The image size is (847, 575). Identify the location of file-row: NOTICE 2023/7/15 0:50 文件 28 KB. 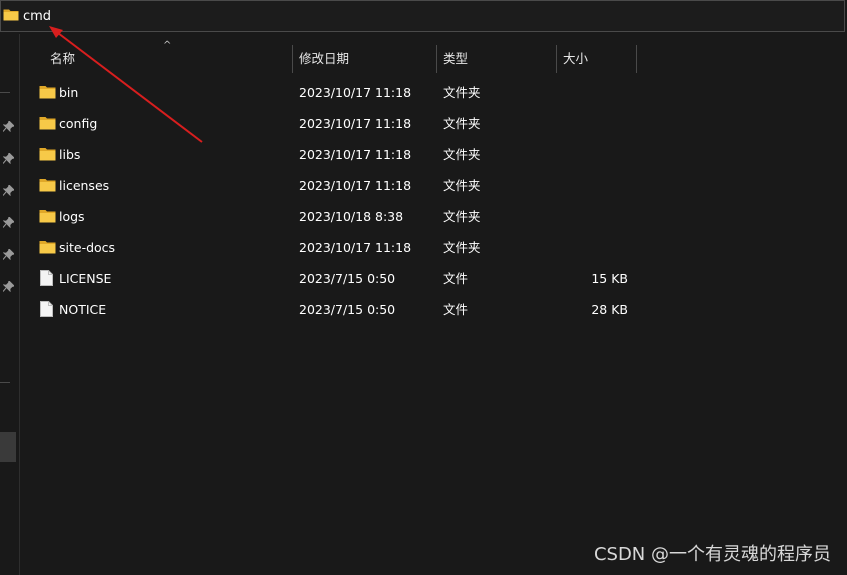
(338, 309).